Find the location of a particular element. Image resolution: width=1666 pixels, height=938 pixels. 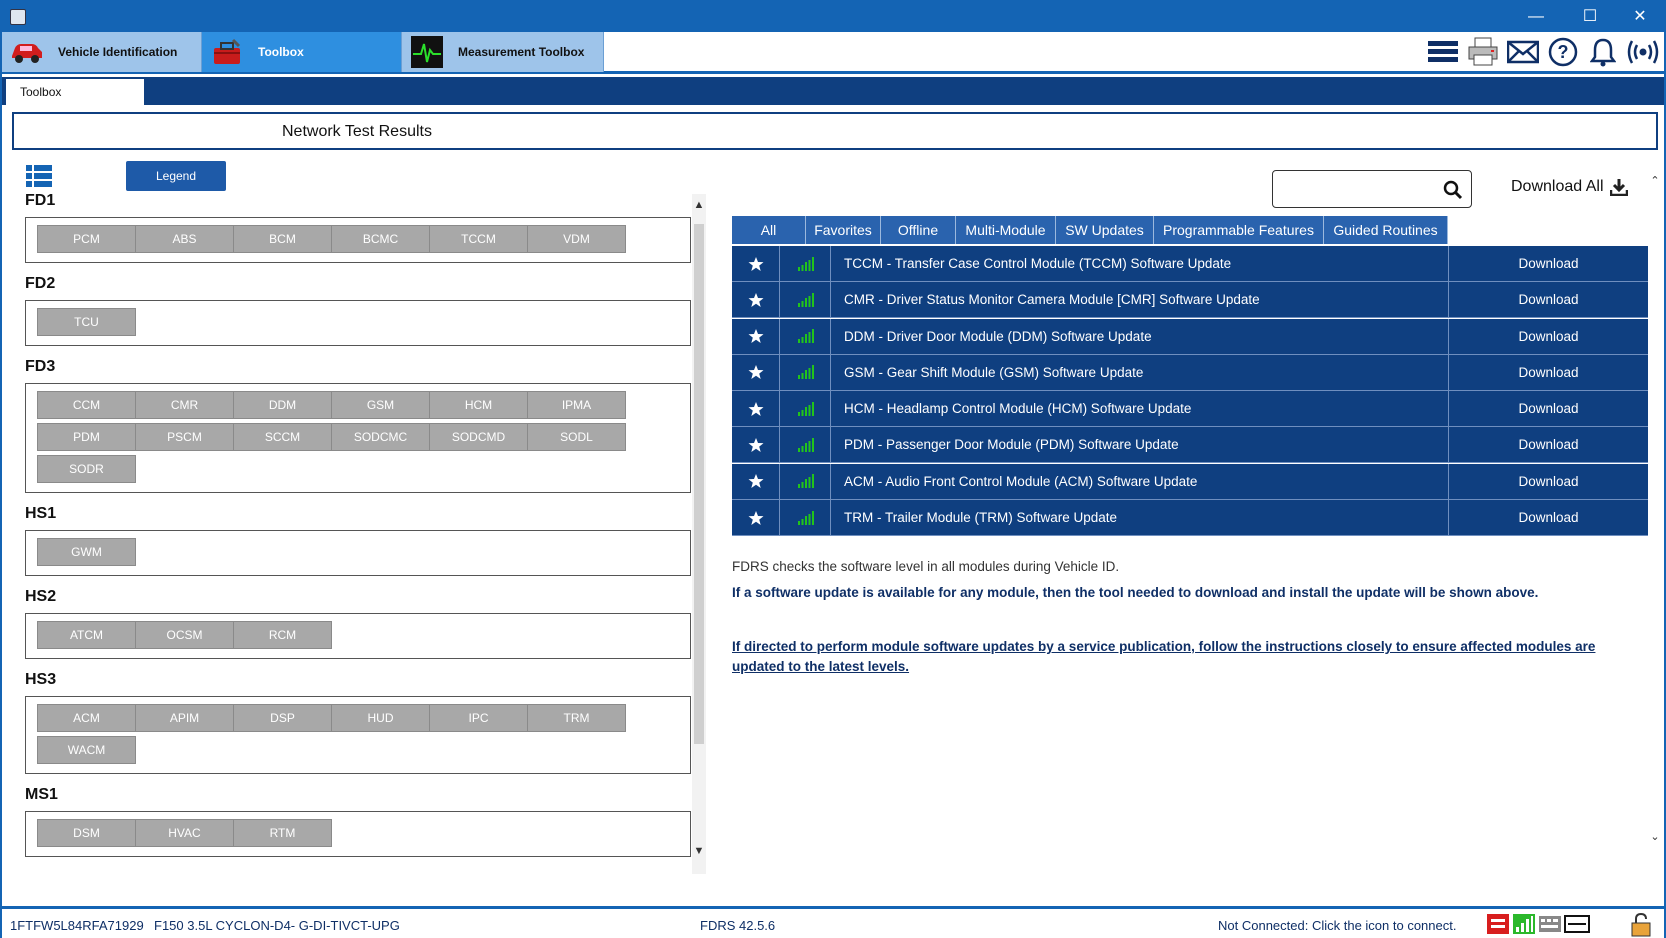

search-input is located at coordinates (1372, 189).